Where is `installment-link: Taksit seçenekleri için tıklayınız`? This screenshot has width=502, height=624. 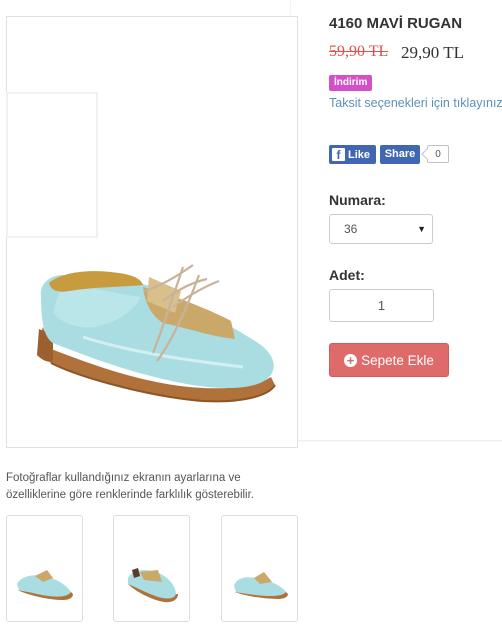
installment-link: Taksit seçenekleri için tıklayınız is located at coordinates (415, 103).